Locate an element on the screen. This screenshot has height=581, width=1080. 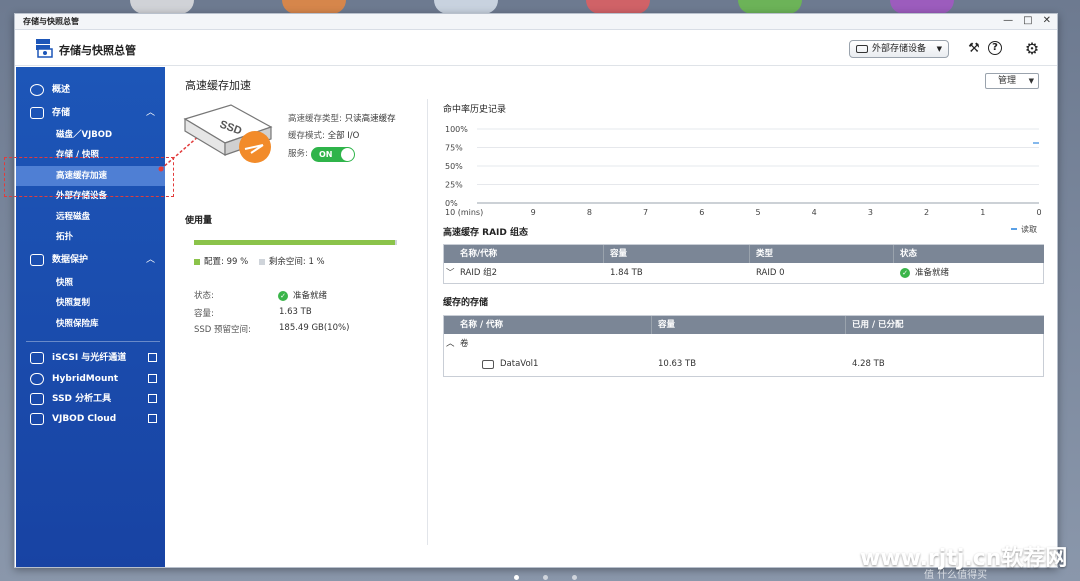
cache-mode-row: 缓存模式: 全部 I/O is located at coordinates (323, 135).